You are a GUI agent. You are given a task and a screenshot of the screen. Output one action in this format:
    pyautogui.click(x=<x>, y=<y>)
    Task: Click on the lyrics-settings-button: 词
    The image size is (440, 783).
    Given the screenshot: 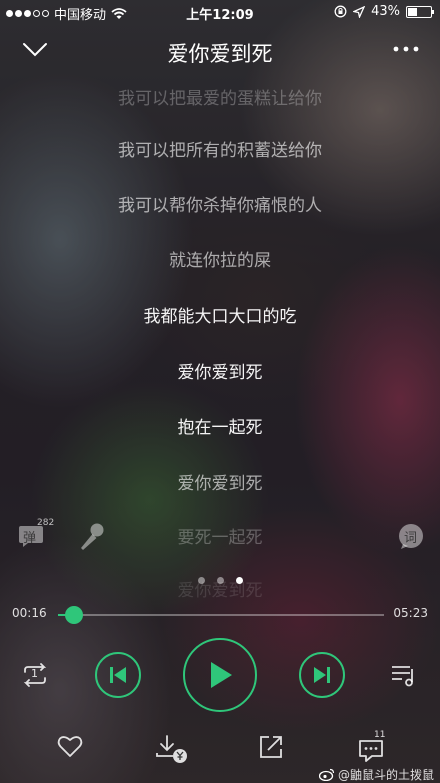 What is the action you would take?
    pyautogui.click(x=411, y=538)
    